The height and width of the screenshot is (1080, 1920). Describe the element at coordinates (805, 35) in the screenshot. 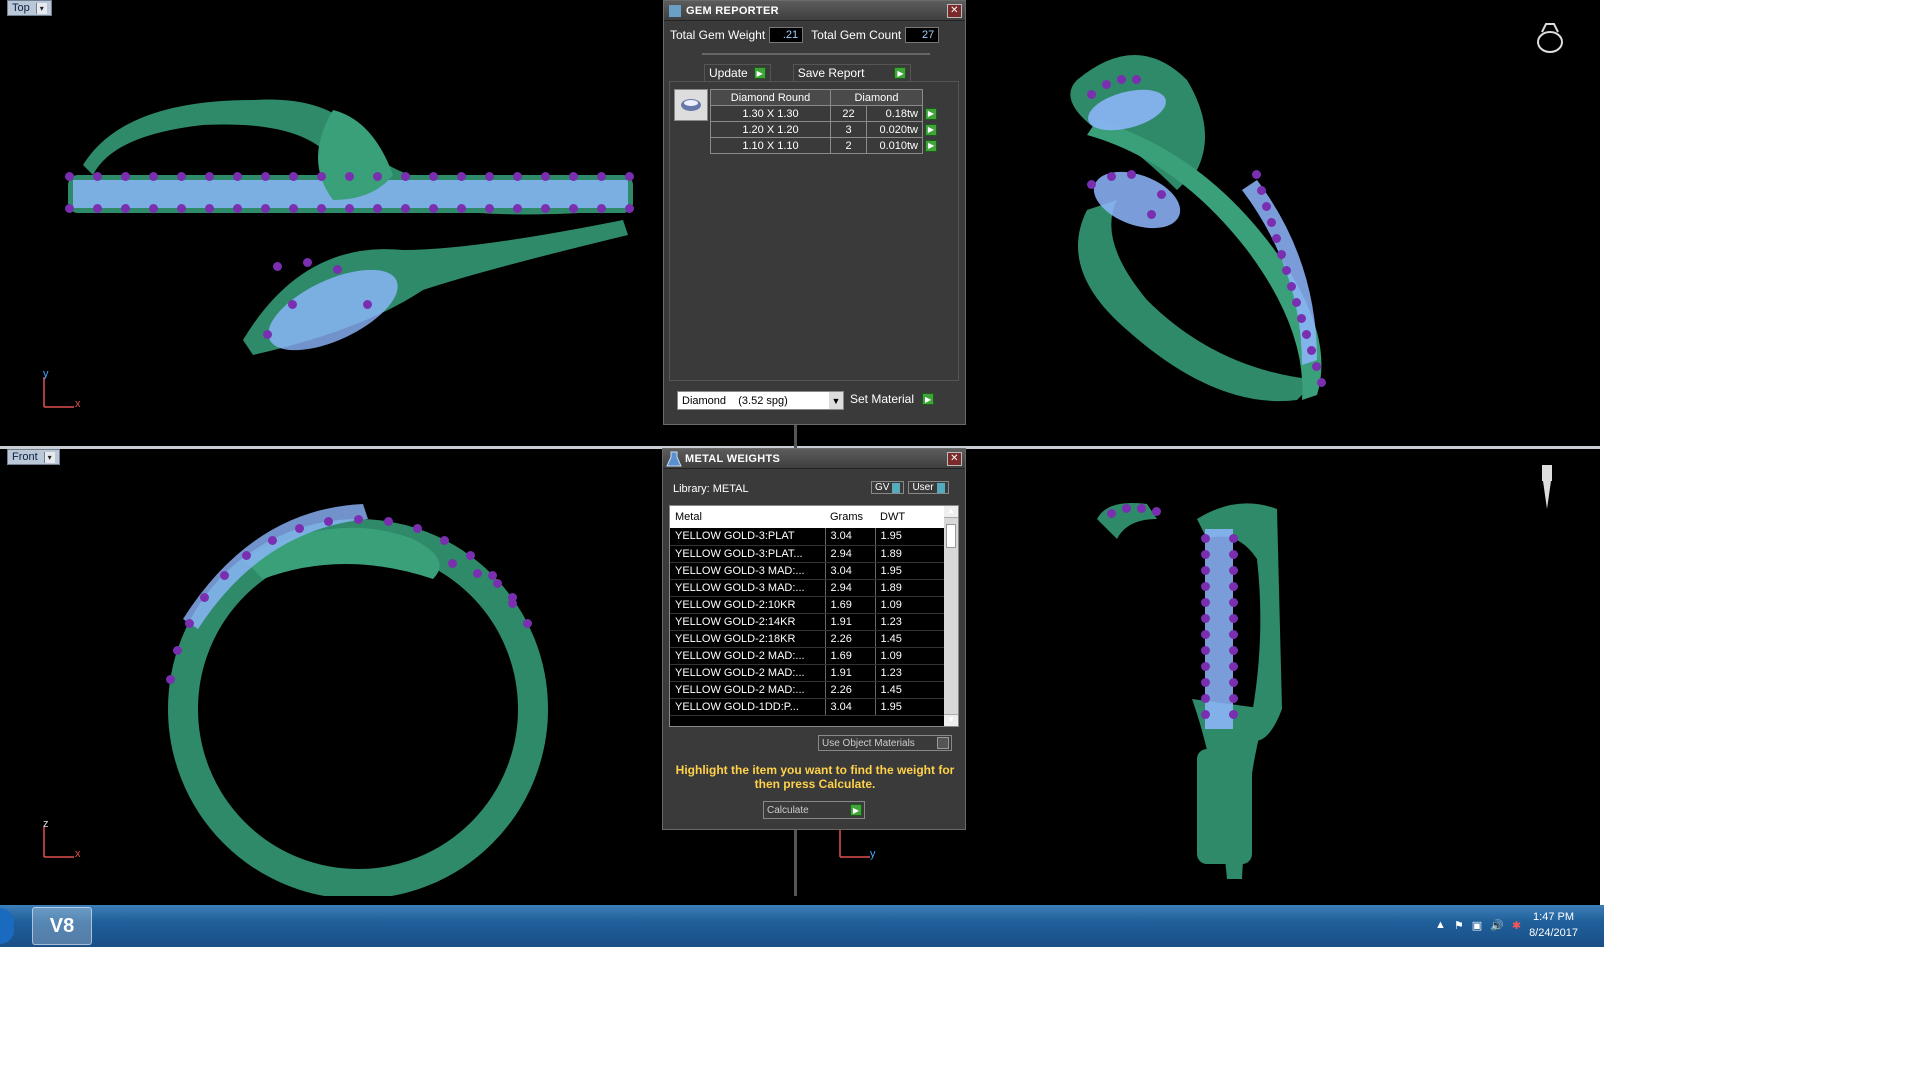

I see `total-gem-weight-row: Total Gem Weight .21 Total Gem Count 27` at that location.